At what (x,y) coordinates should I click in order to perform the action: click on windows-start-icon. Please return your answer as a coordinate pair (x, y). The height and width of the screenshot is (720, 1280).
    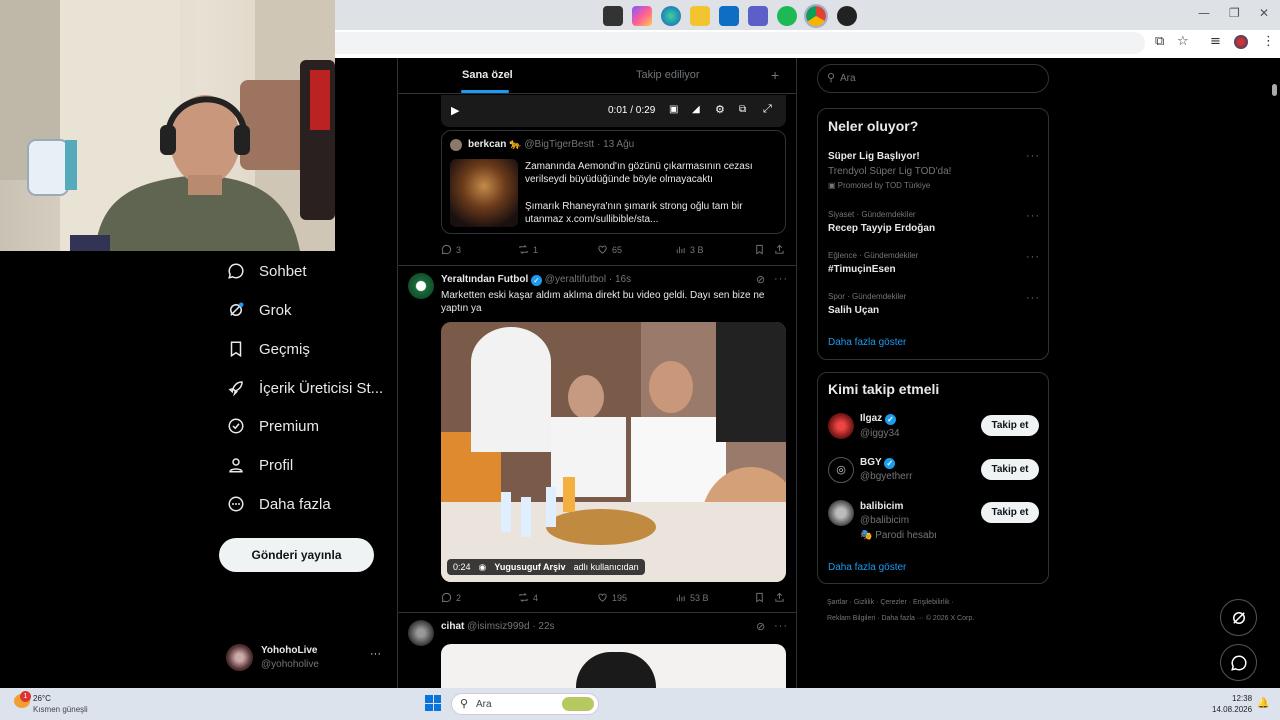
    Looking at the image, I should click on (433, 703).